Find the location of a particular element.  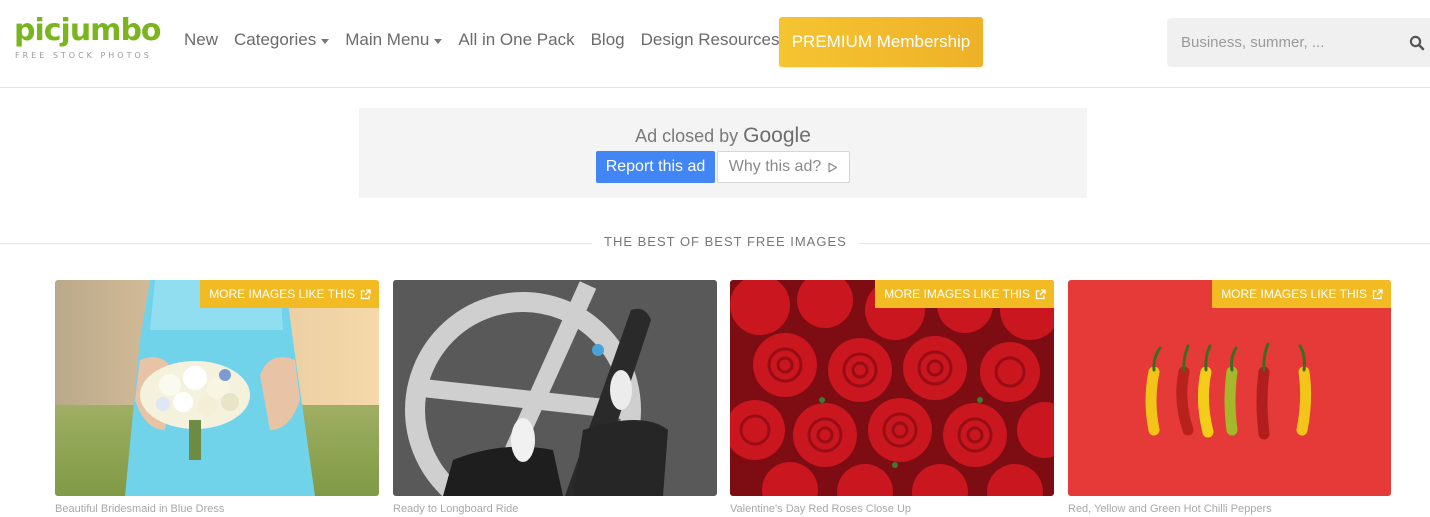

nav-item-label: New is located at coordinates (201, 39).